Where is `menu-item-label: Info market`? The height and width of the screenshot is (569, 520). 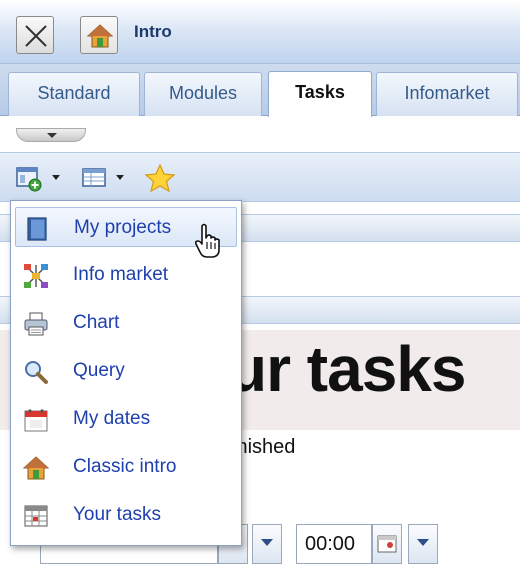
menu-item-label: Info market is located at coordinates (121, 274).